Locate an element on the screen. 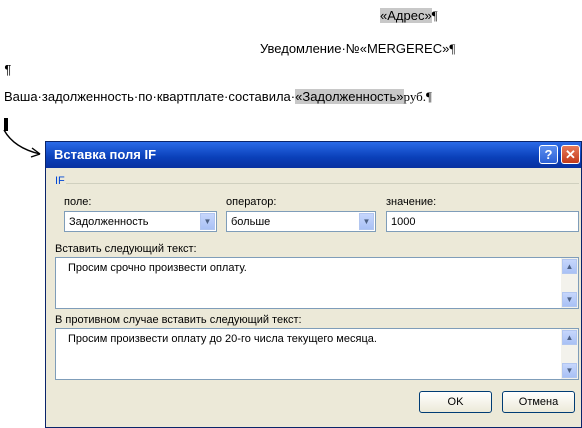 The height and width of the screenshot is (428, 582). else-scrollbar: ▲ ▼ is located at coordinates (569, 354).